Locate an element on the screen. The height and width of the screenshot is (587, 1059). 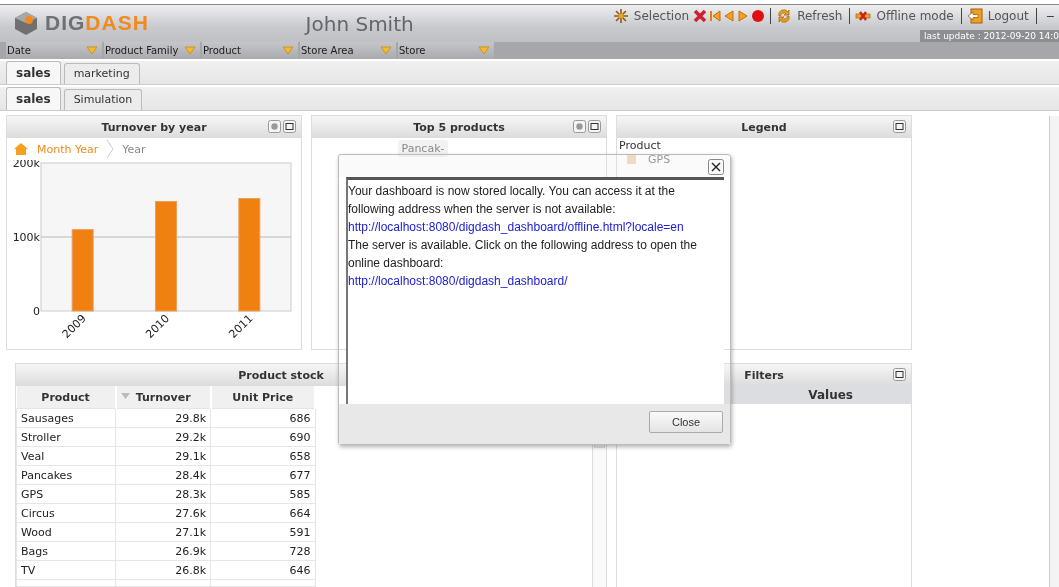
filter-dropdown: Product Family is located at coordinates (152, 50).